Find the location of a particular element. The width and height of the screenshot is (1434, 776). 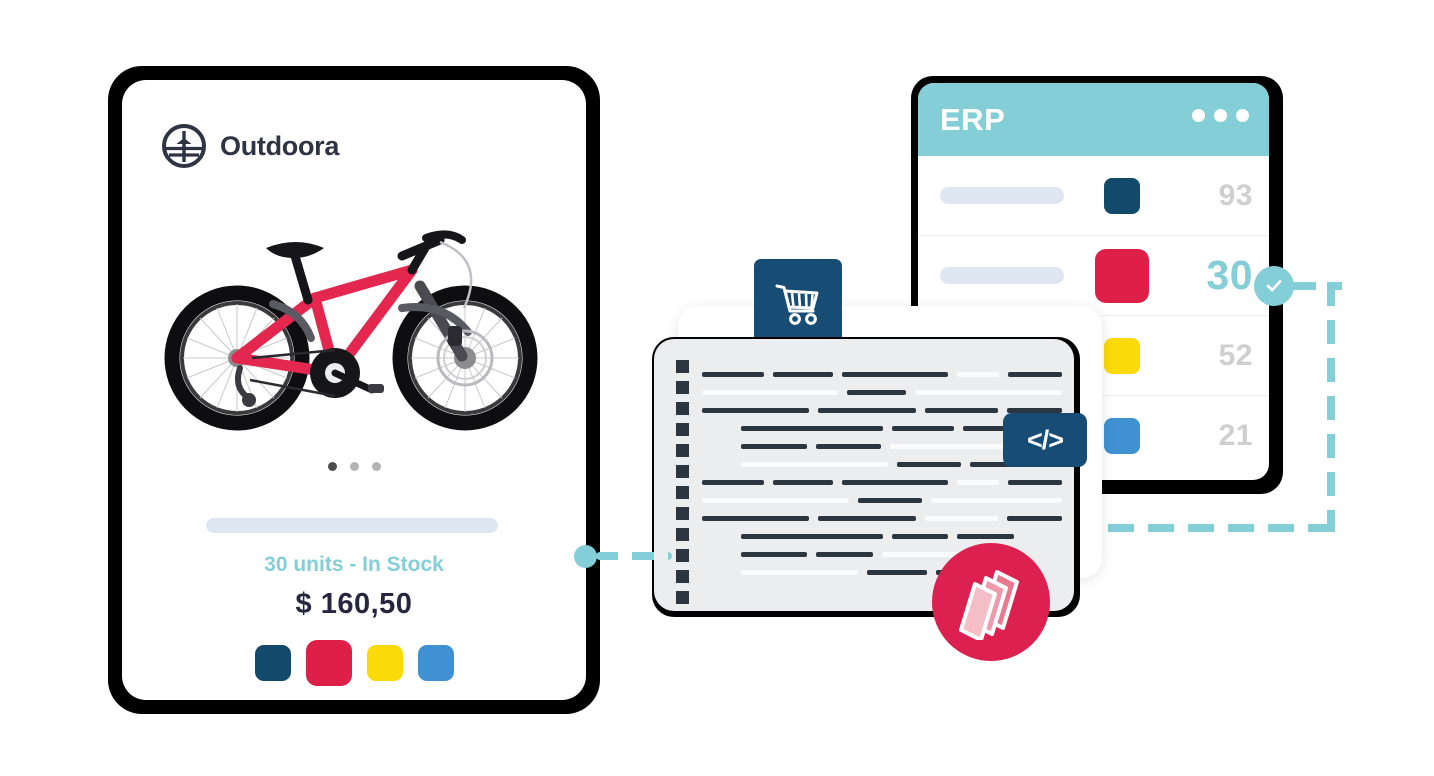

erp-row-quantity: 21 is located at coordinates (1235, 435).